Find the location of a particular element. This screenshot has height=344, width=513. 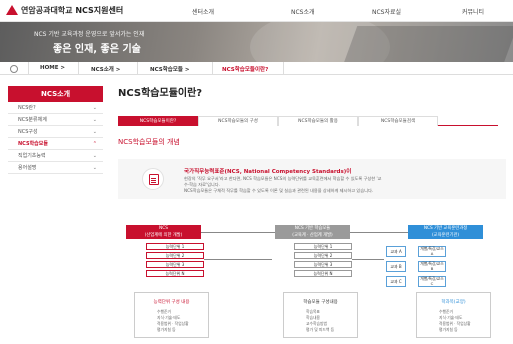

chevron-up-icon: ⌃ is located at coordinates (94, 144).